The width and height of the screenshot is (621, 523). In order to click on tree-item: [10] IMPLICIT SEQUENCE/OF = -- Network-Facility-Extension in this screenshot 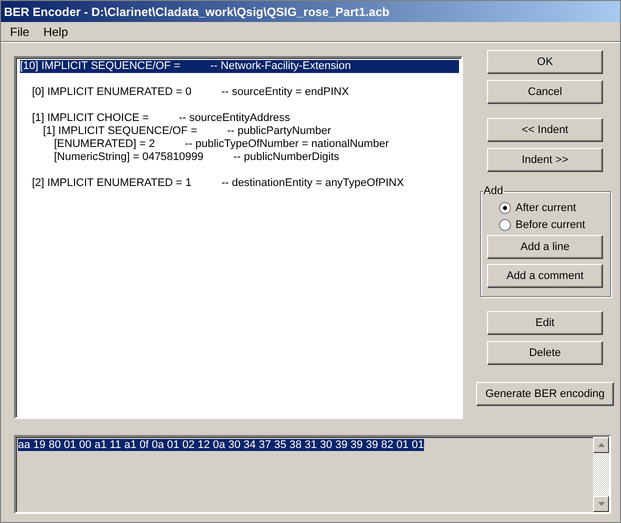, I will do `click(240, 66)`.